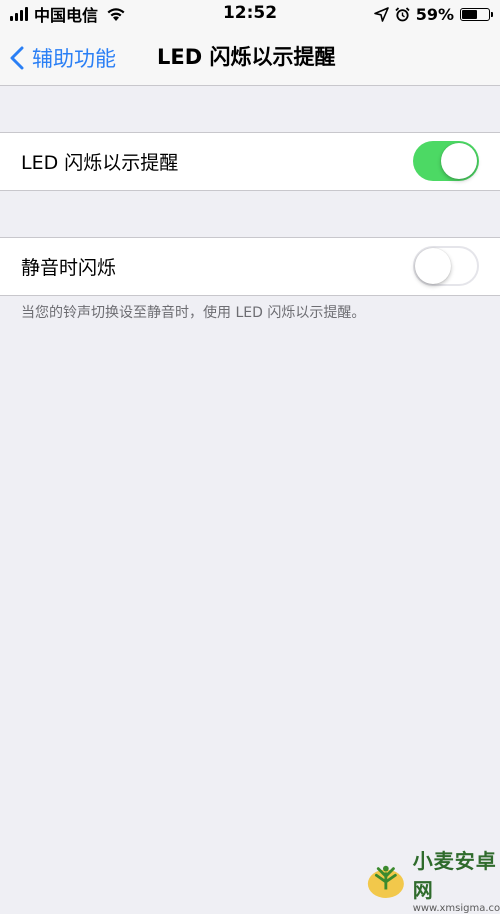  Describe the element at coordinates (454, 875) in the screenshot. I see `watermark-title: 小麦安卓网` at that location.